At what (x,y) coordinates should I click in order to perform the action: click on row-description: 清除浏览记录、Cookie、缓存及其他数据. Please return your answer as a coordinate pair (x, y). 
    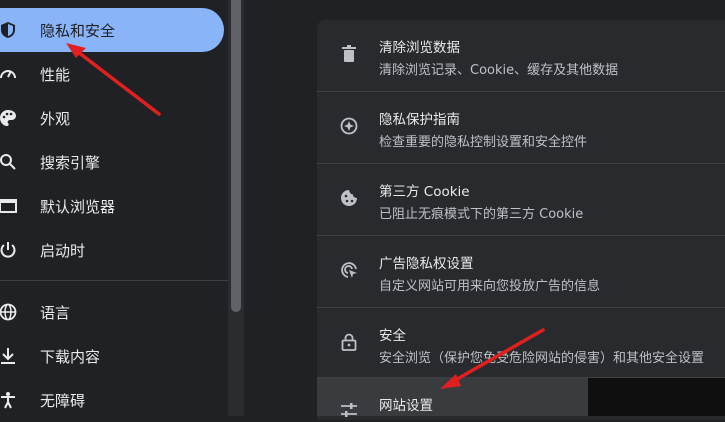
    Looking at the image, I should click on (499, 70).